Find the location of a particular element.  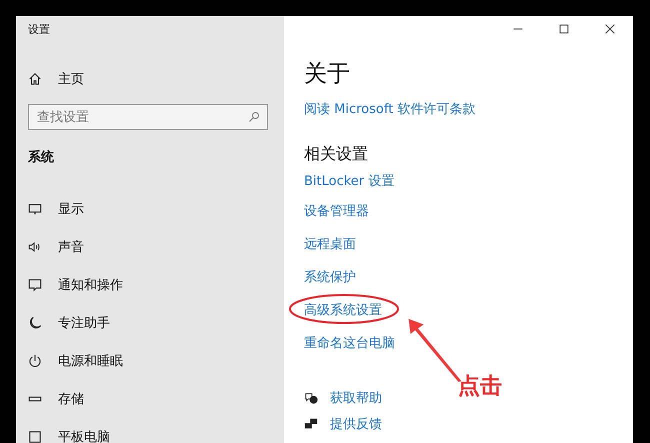

settings-link: 重命名这台电脑 is located at coordinates (349, 343).